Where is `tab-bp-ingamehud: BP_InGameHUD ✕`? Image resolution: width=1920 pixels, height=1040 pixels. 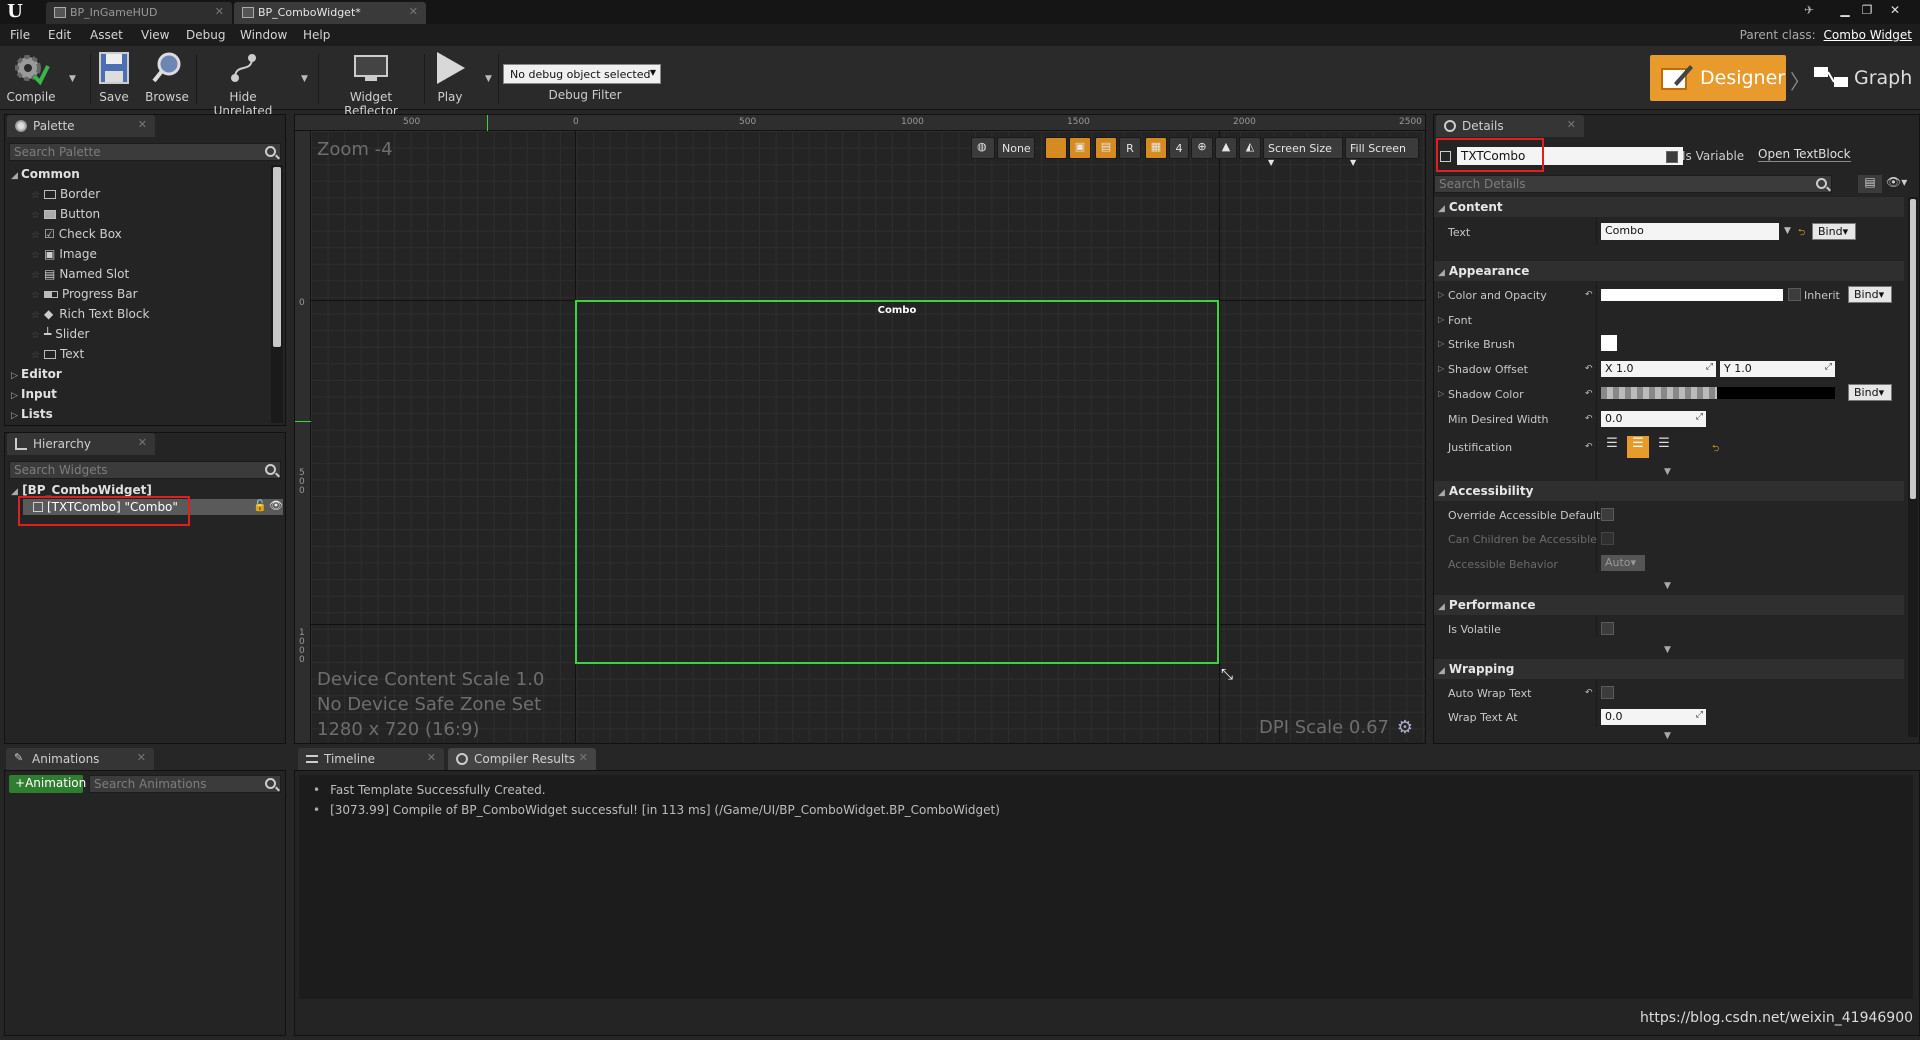 tab-bp-ingamehud: BP_InGameHUD ✕ is located at coordinates (139, 13).